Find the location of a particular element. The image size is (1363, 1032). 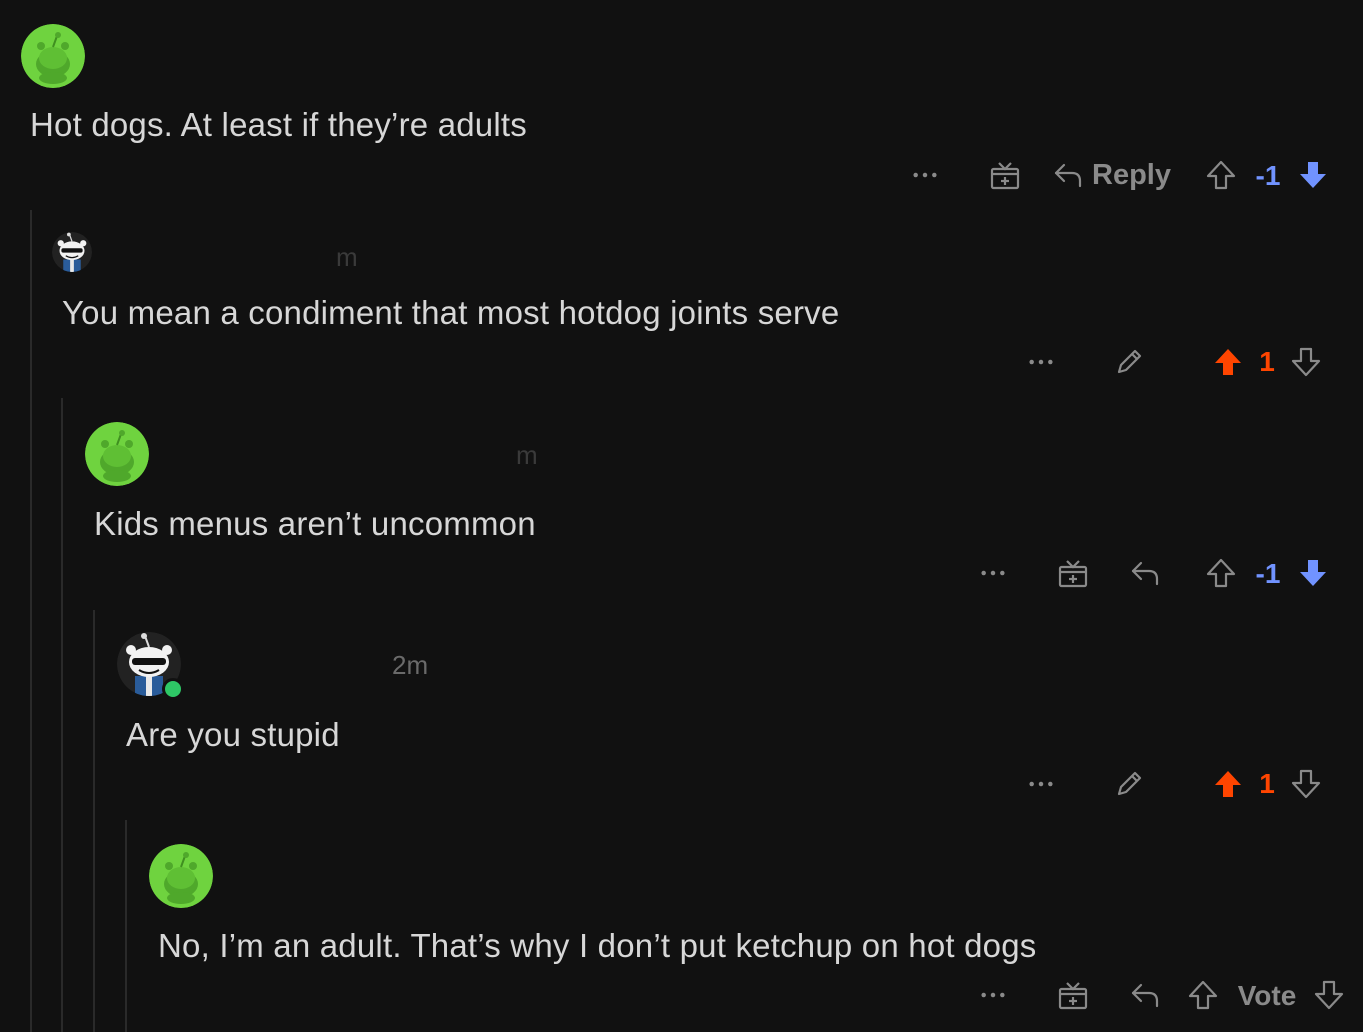

vote-label: Vote is located at coordinates (1267, 995).